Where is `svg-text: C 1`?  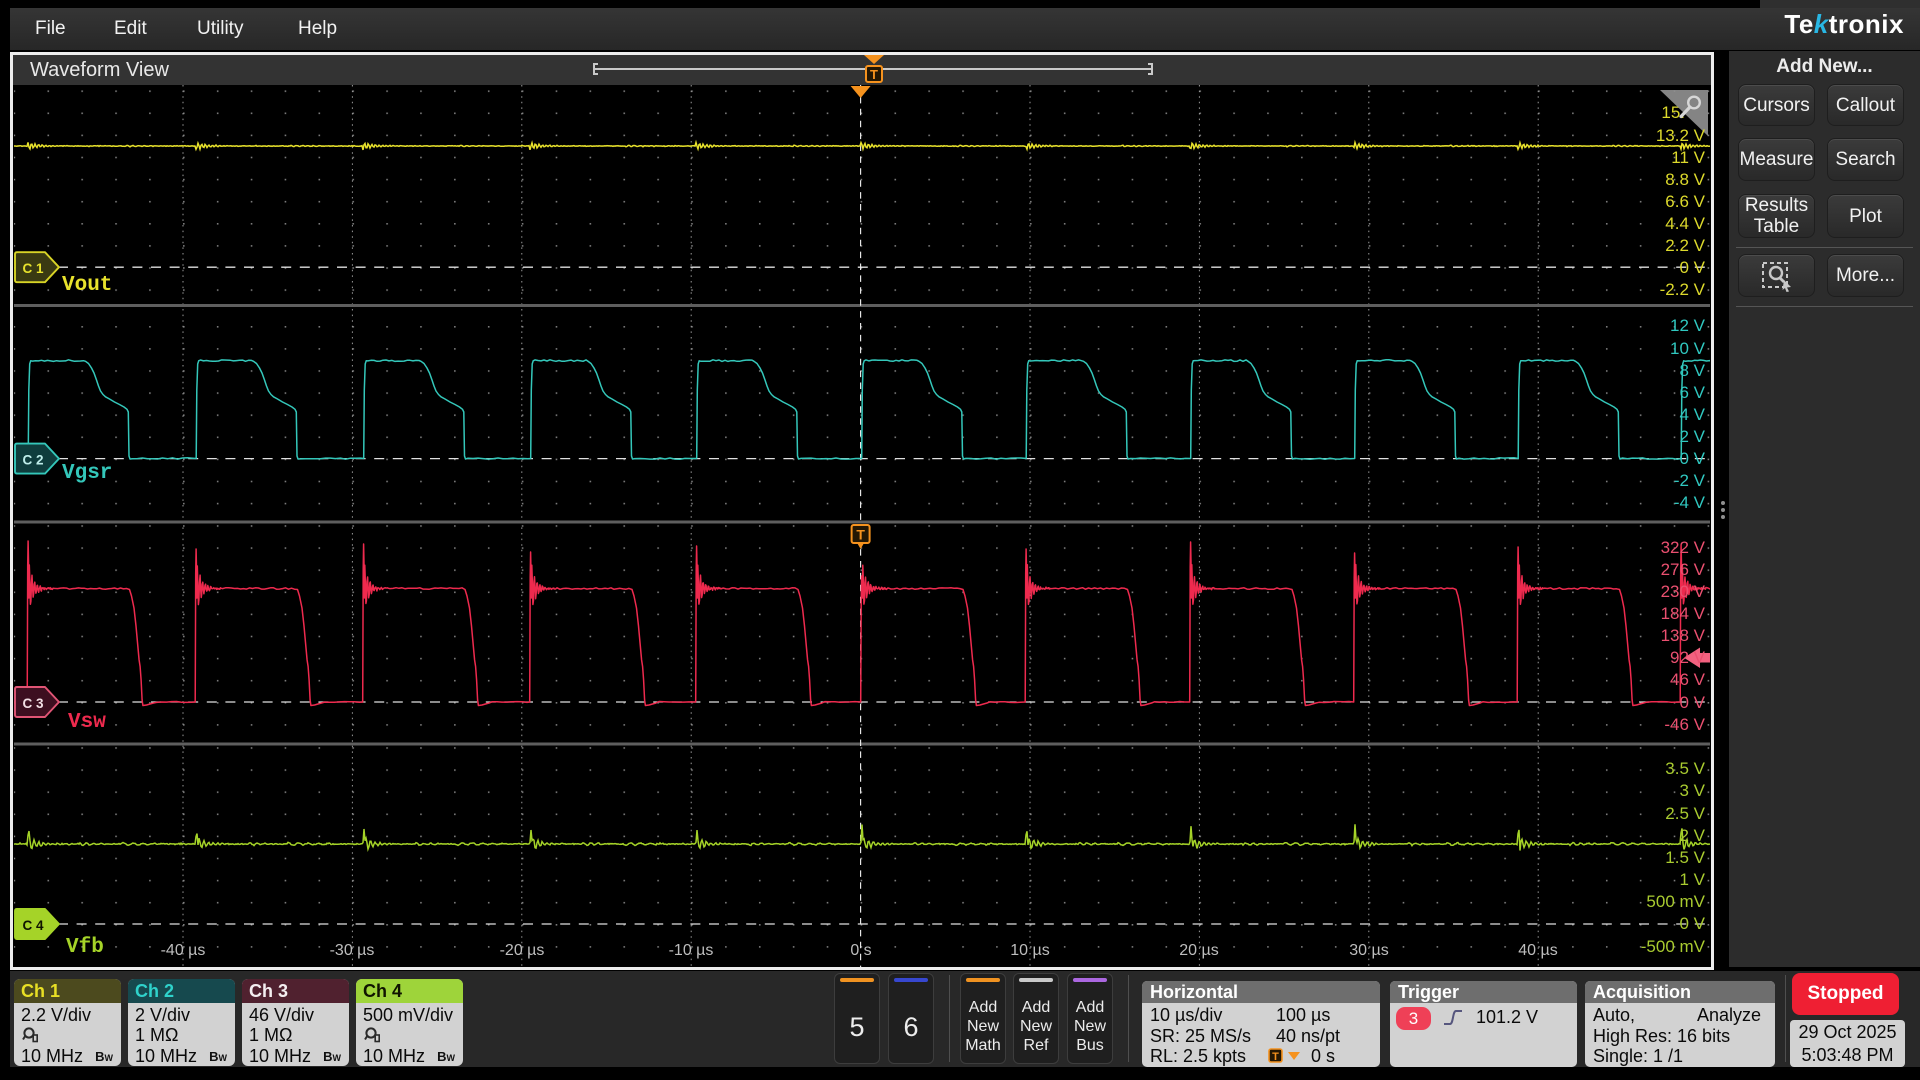 svg-text: C 1 is located at coordinates (33, 268).